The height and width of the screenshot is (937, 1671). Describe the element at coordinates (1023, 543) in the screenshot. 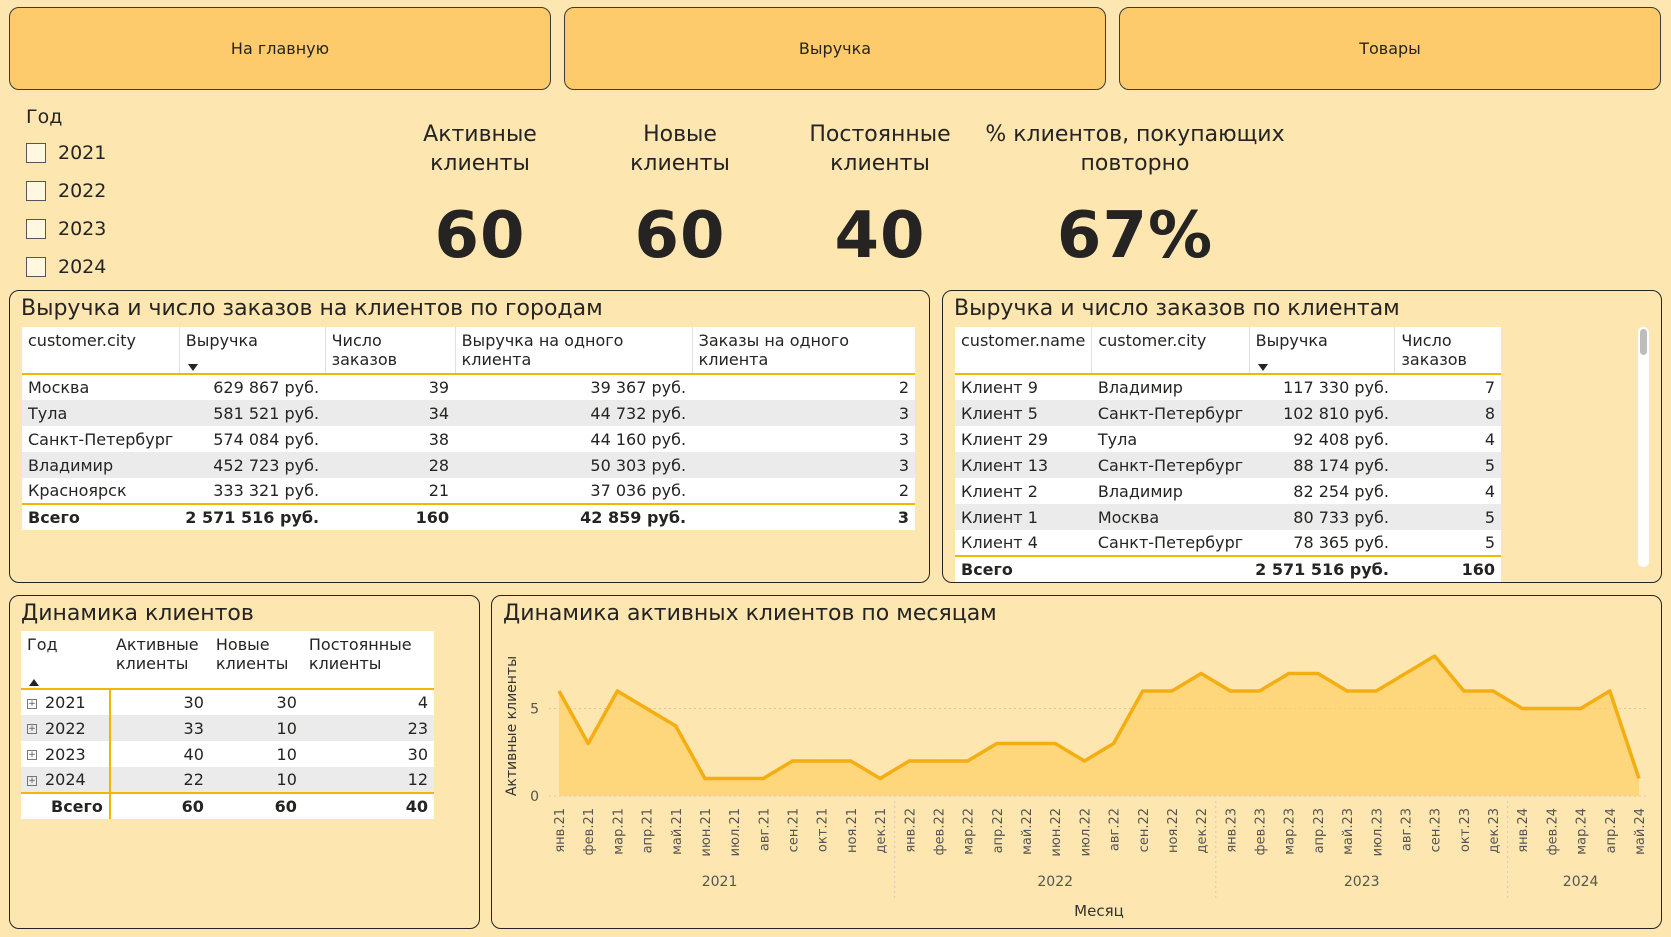

I see `table-cell: Клиент 4` at that location.